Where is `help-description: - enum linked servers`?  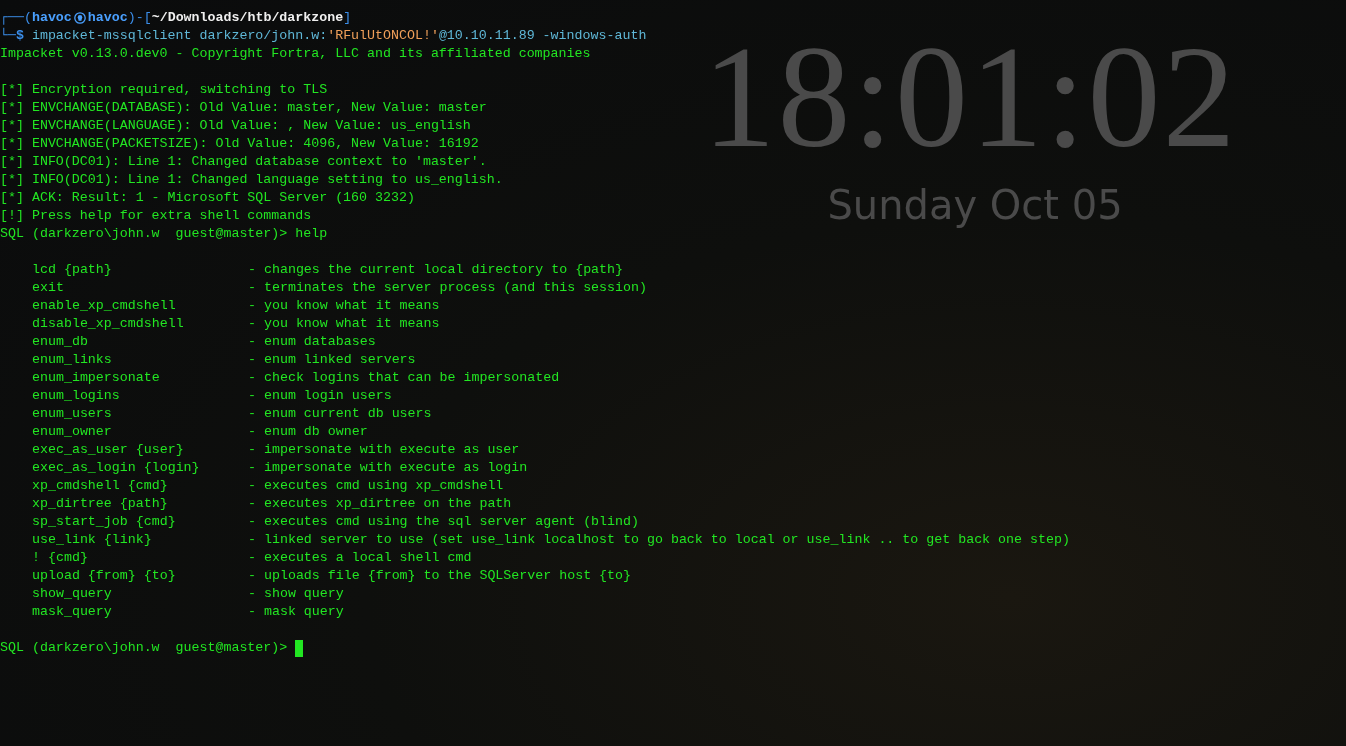
help-description: - enum linked servers is located at coordinates (332, 360).